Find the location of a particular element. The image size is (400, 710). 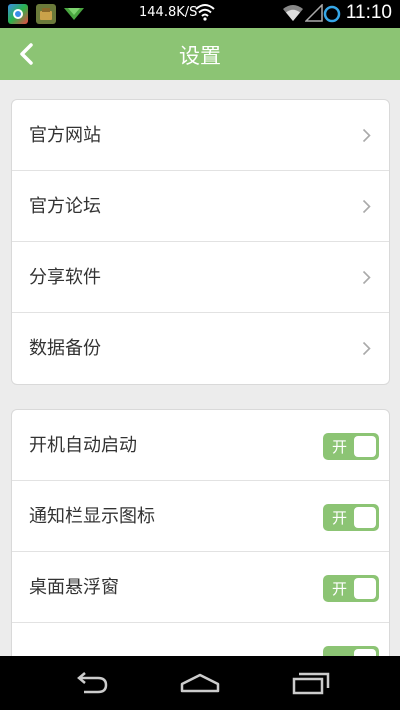

status-bar: 144.8K/S 11:10 is located at coordinates (200, 14).